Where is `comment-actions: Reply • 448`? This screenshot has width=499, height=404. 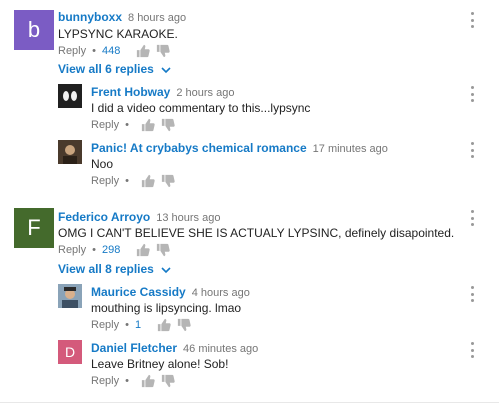 comment-actions: Reply • 448 is located at coordinates (114, 51).